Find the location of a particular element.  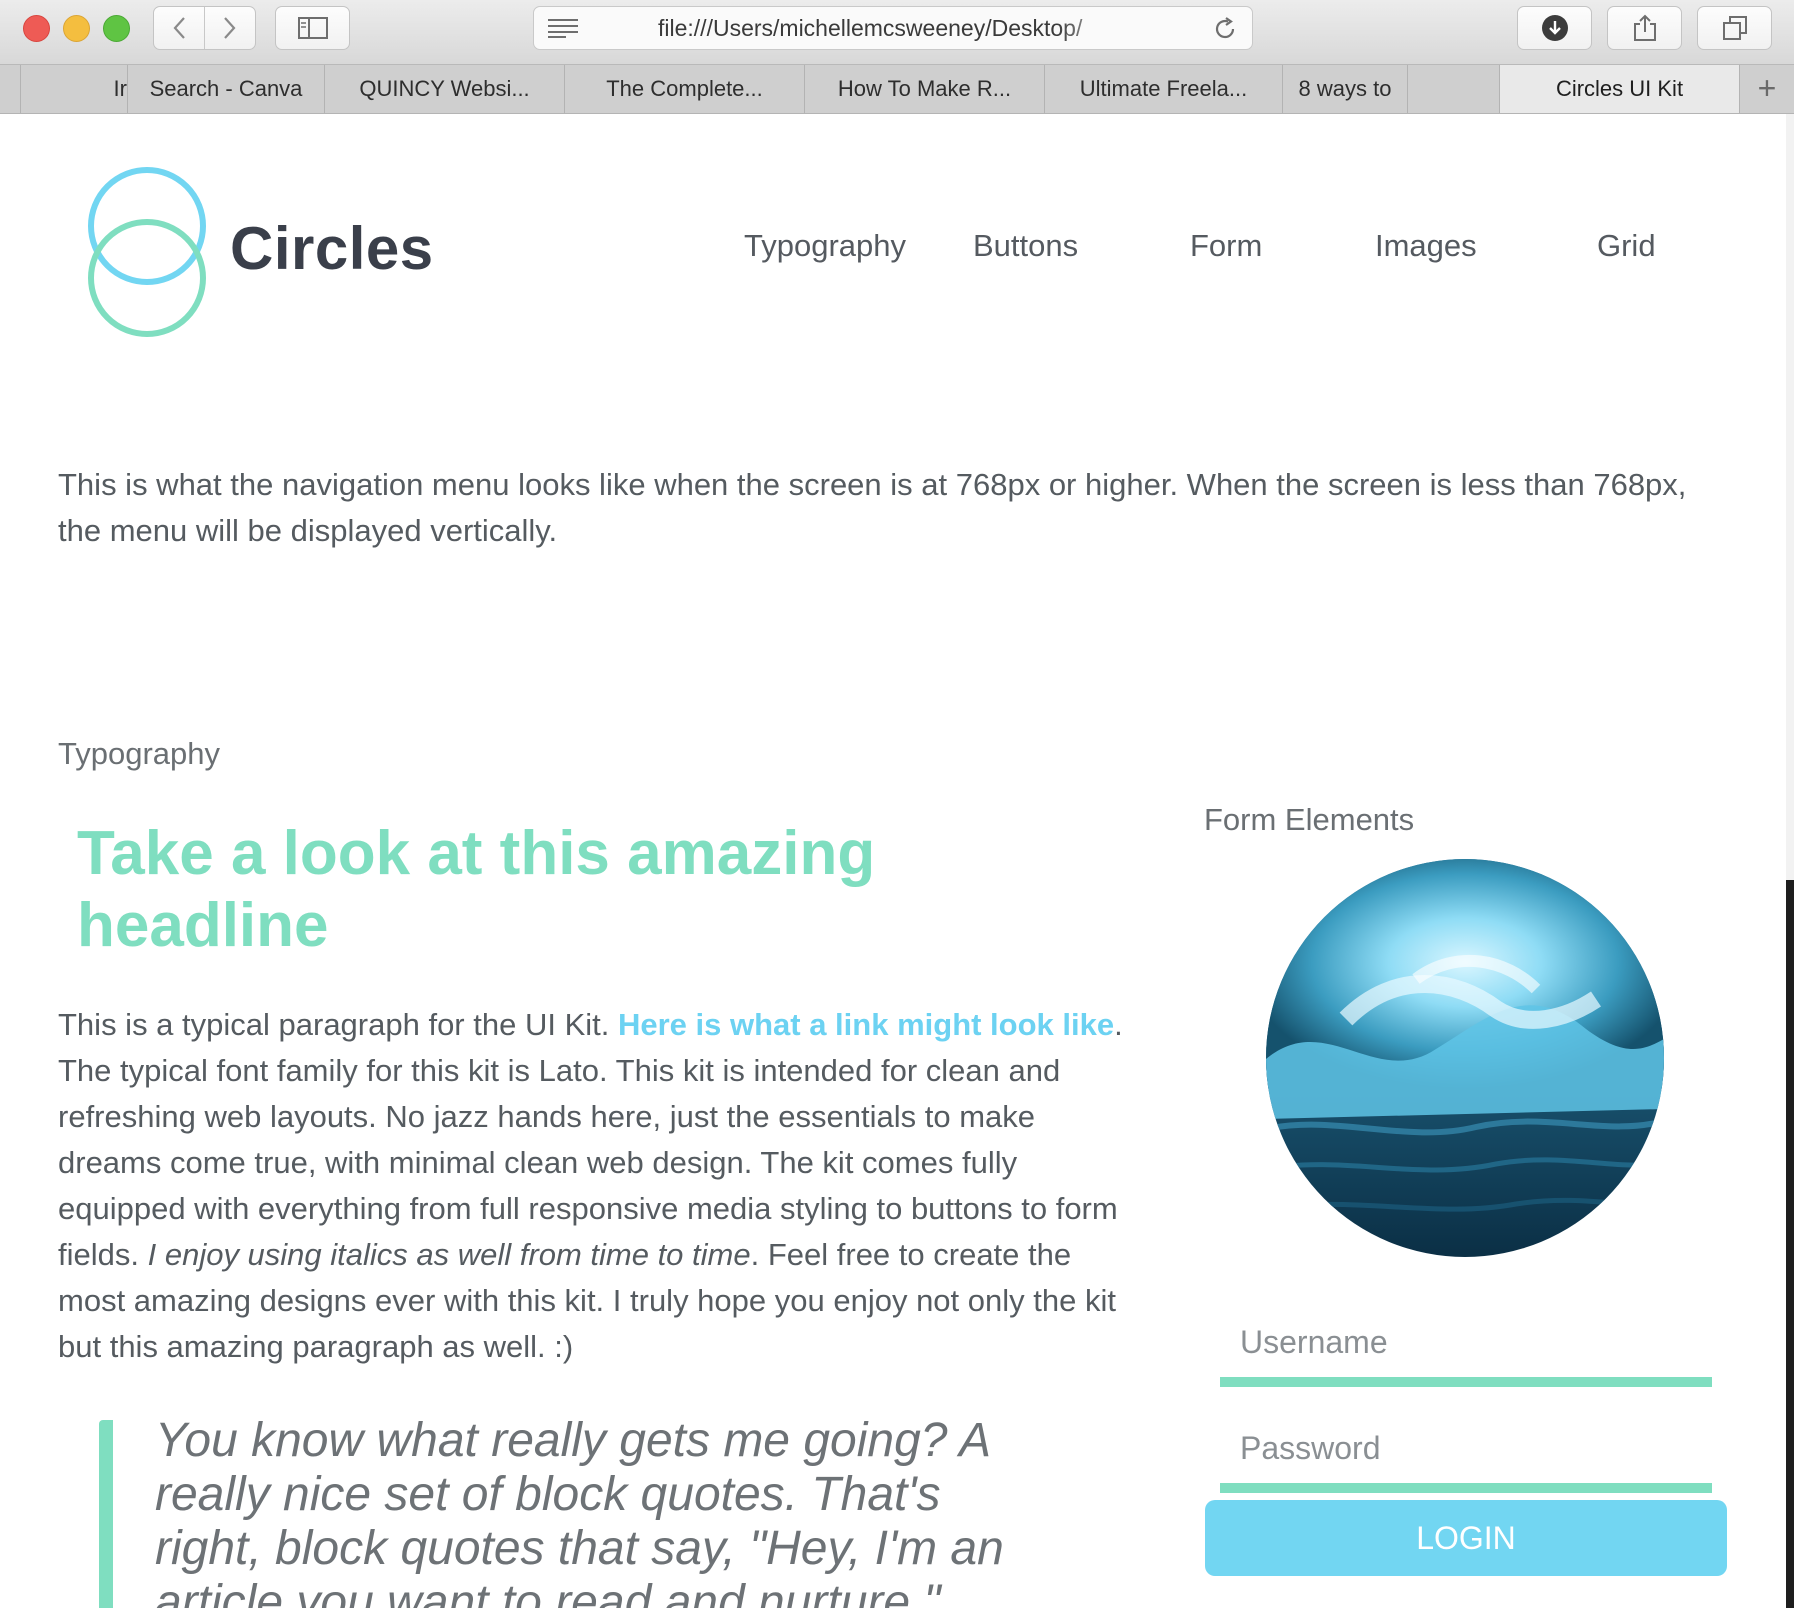

ocean-wave-image is located at coordinates (1465, 1058).